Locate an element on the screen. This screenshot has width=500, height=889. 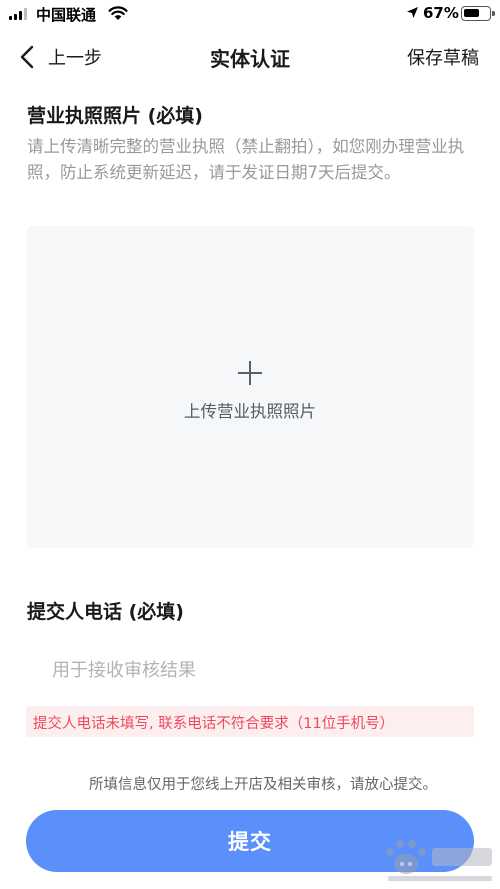
error-message-box: 提交人电话未填写, 联系电话不符合要求（11位手机号） is located at coordinates (250, 721).